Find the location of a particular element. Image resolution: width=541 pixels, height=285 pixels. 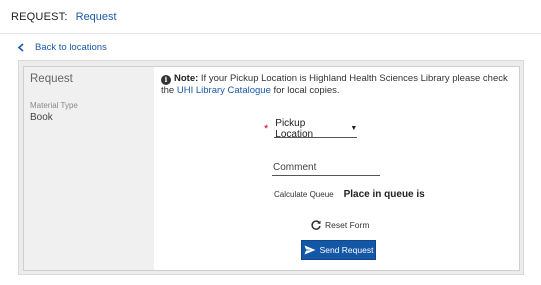

reset-form-label: Reset Form is located at coordinates (347, 225).